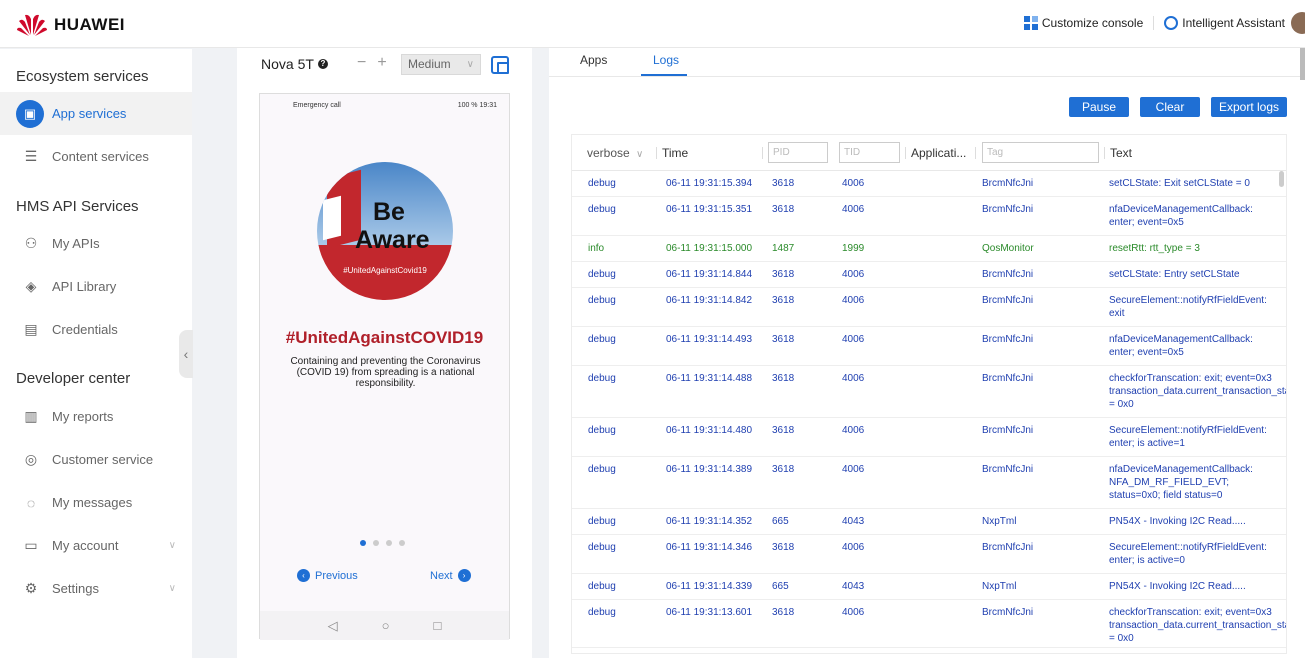 Image resolution: width=1305 pixels, height=658 pixels. What do you see at coordinates (85, 329) in the screenshot?
I see `sidebar-item-label: Credentials` at bounding box center [85, 329].